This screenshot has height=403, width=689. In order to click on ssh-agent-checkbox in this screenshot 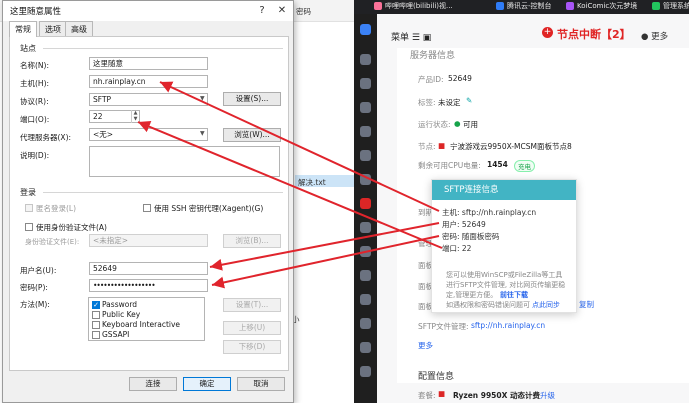, I will do `click(147, 208)`.